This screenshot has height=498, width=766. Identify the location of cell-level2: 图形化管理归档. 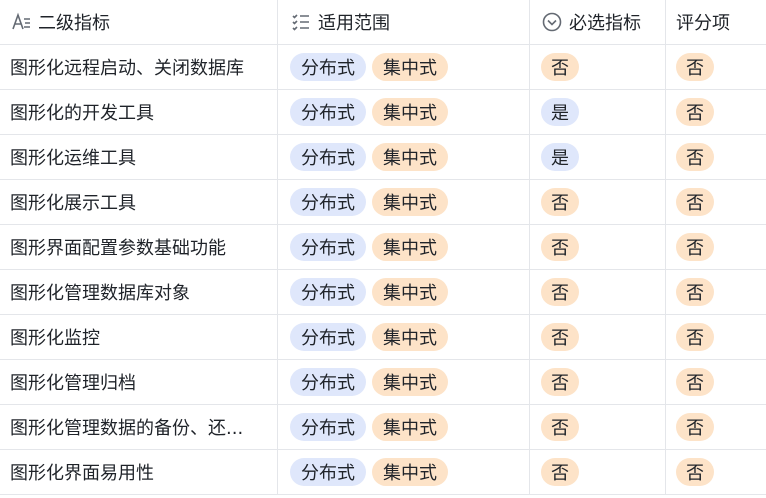
(139, 382).